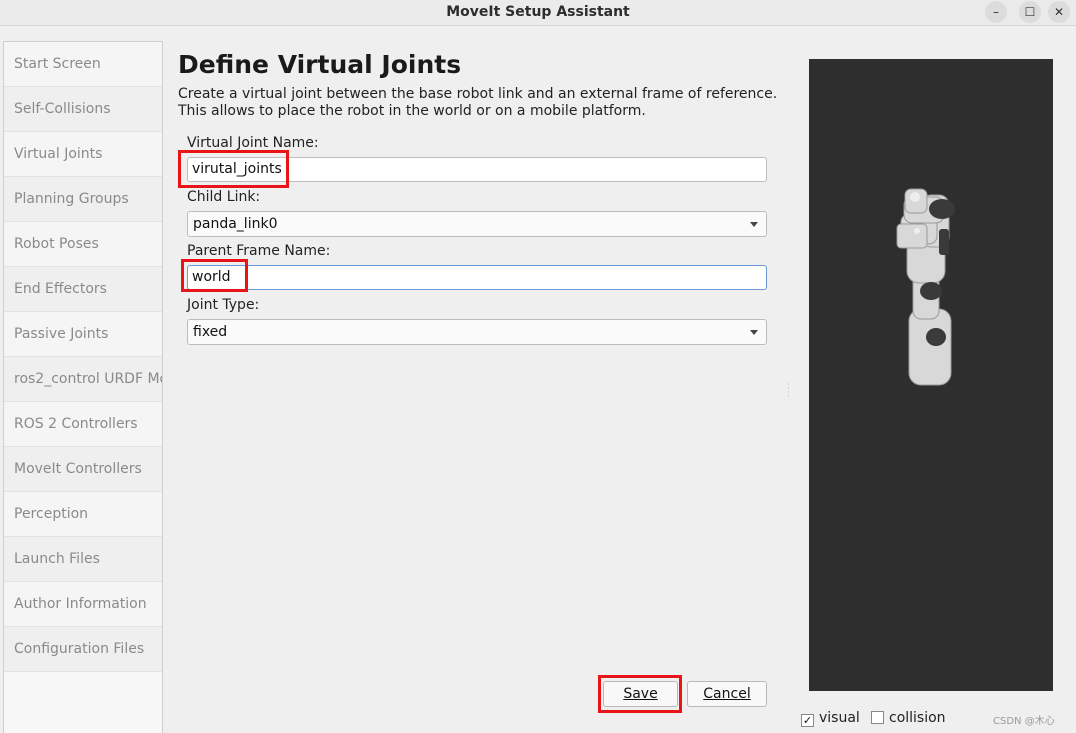  What do you see at coordinates (83, 154) in the screenshot?
I see `sidebar-item-virtual-joints: Virtual Joints` at bounding box center [83, 154].